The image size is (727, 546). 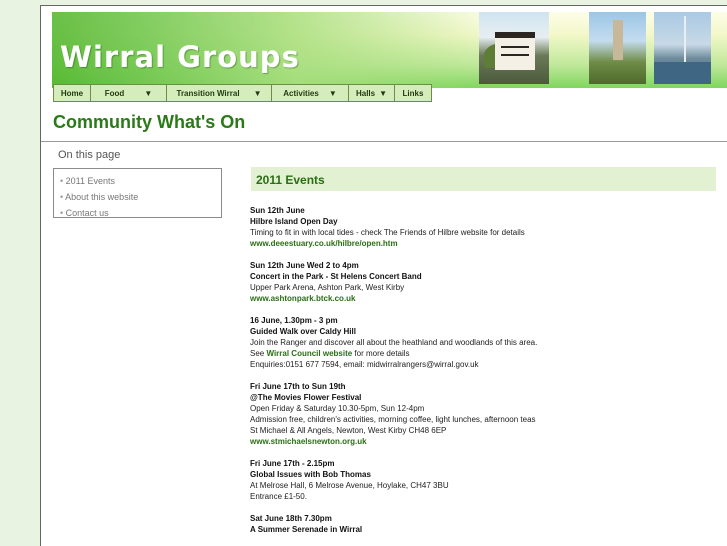 I want to click on mast-shape, so click(x=685, y=39).